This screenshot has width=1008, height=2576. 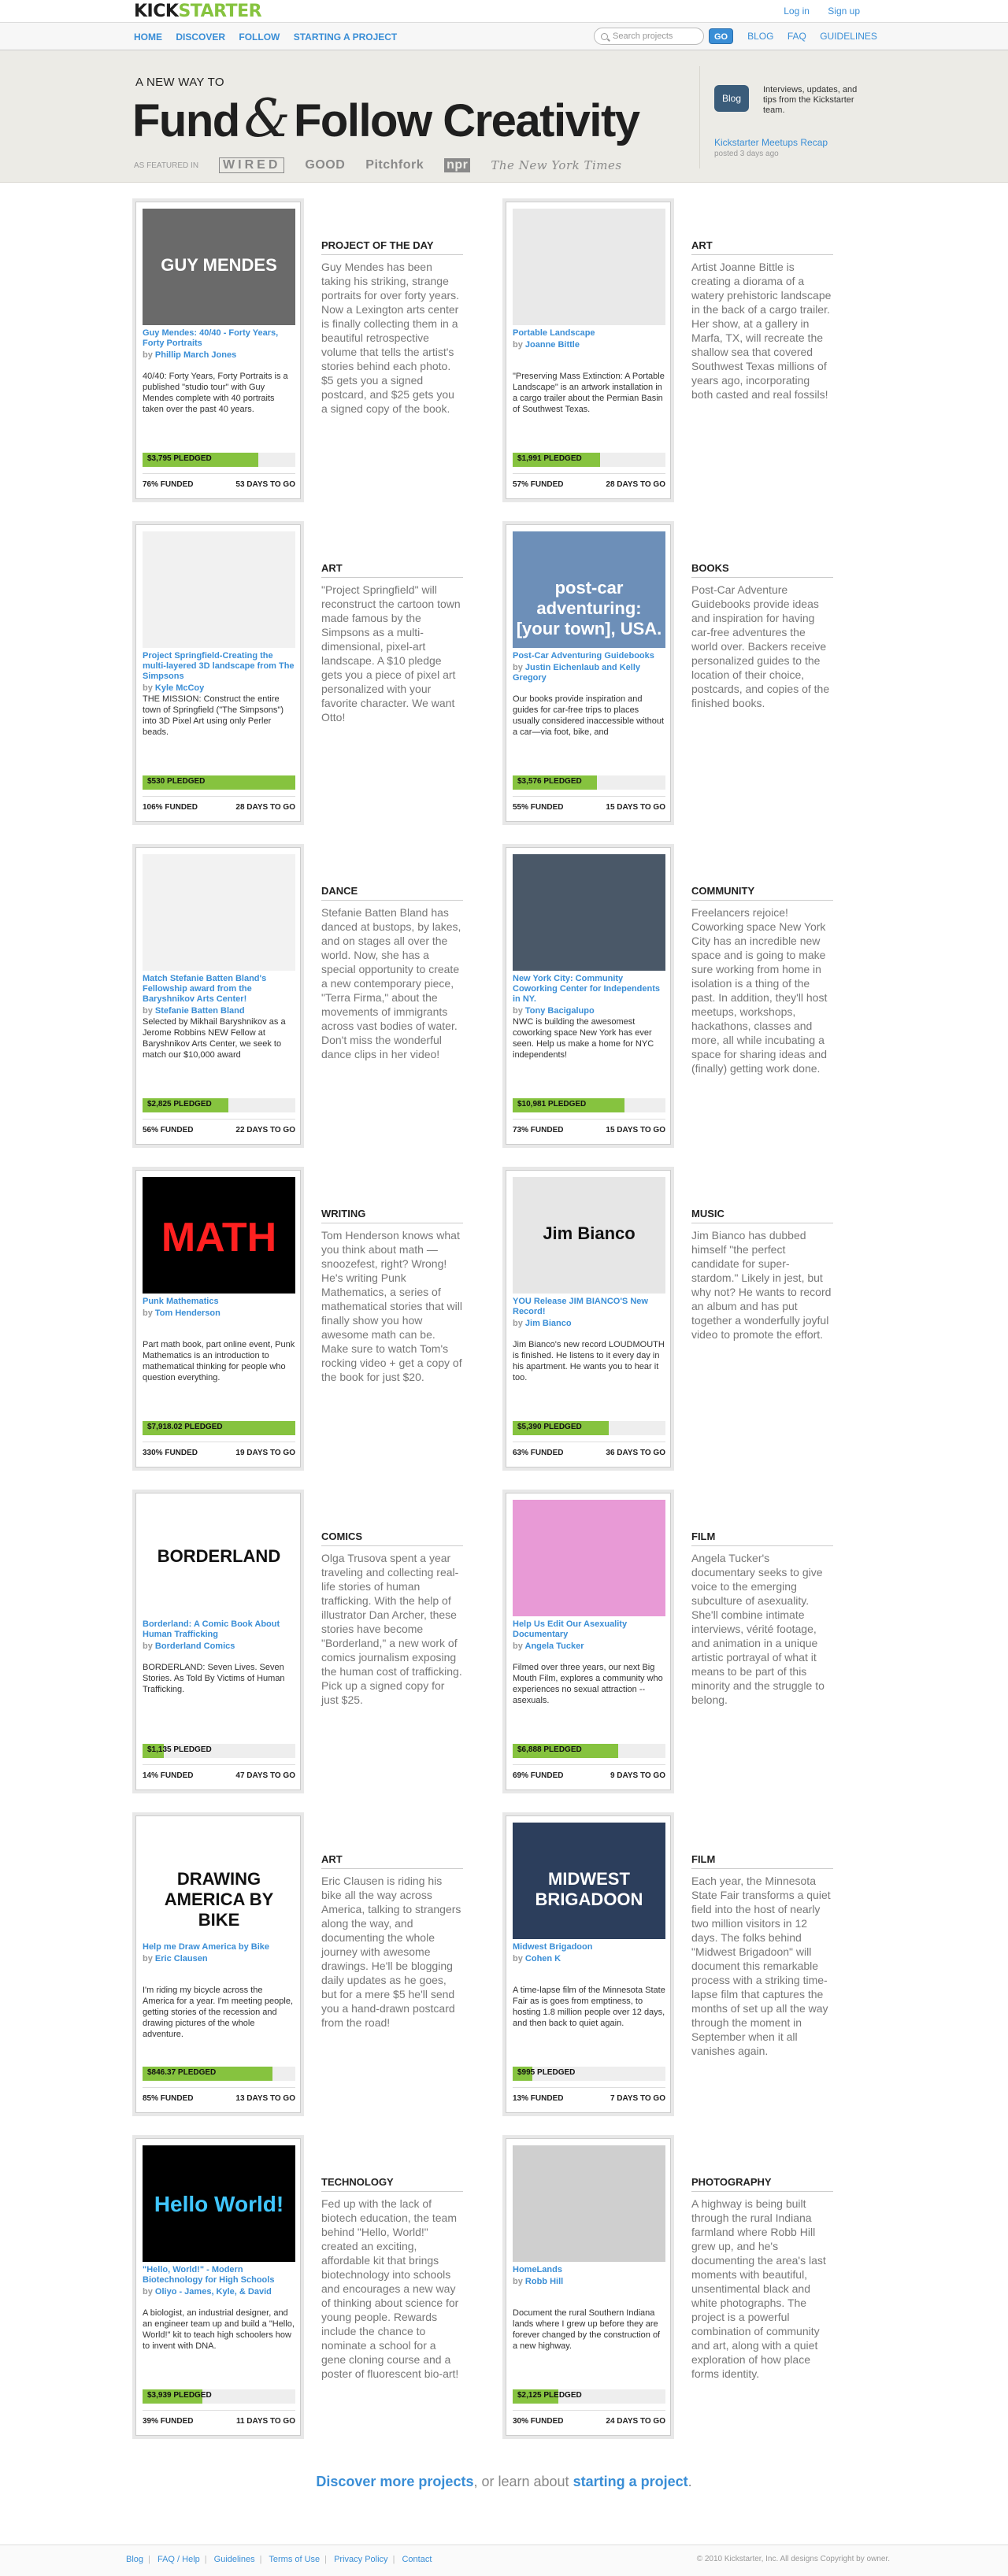 What do you see at coordinates (346, 37) in the screenshot?
I see `nav-starting-a-project: STARTING A PROJECT` at bounding box center [346, 37].